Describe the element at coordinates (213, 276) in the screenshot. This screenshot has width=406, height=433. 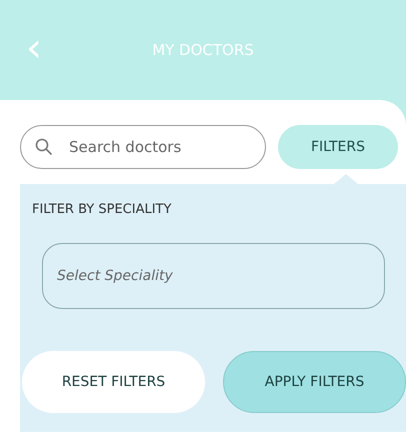
I see `speciality-select: Select Speciality` at that location.